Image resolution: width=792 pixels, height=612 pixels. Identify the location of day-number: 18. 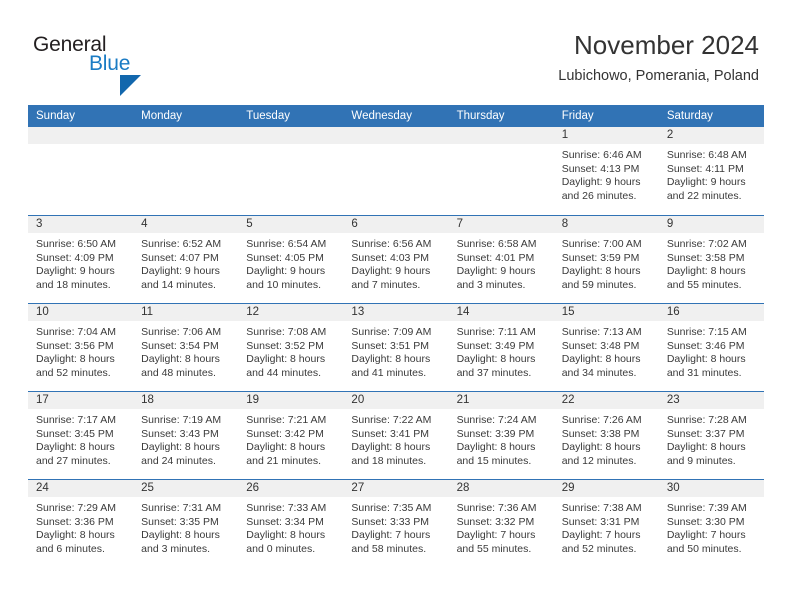
(147, 400).